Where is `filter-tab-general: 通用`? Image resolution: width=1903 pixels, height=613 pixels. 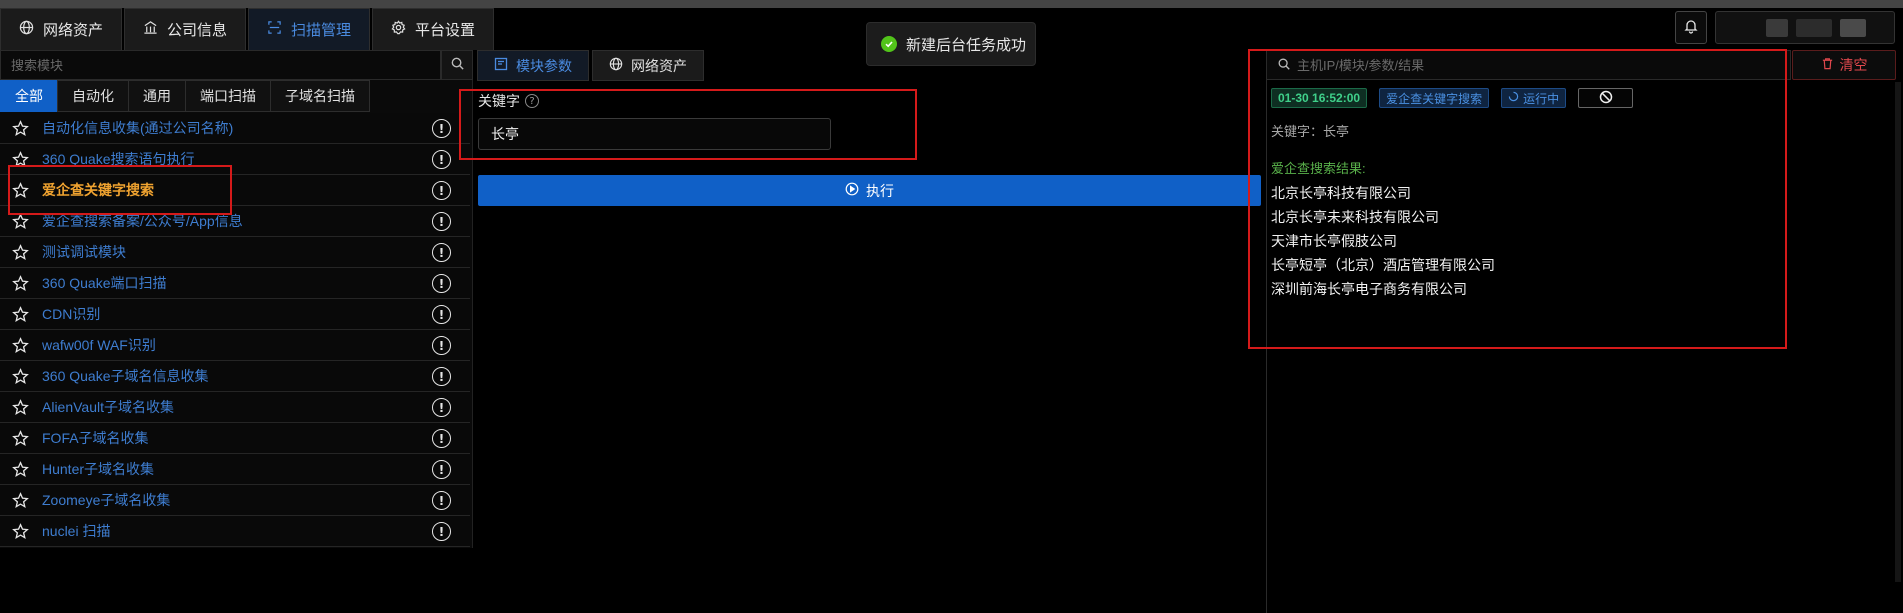
filter-tab-general: 通用 is located at coordinates (157, 96).